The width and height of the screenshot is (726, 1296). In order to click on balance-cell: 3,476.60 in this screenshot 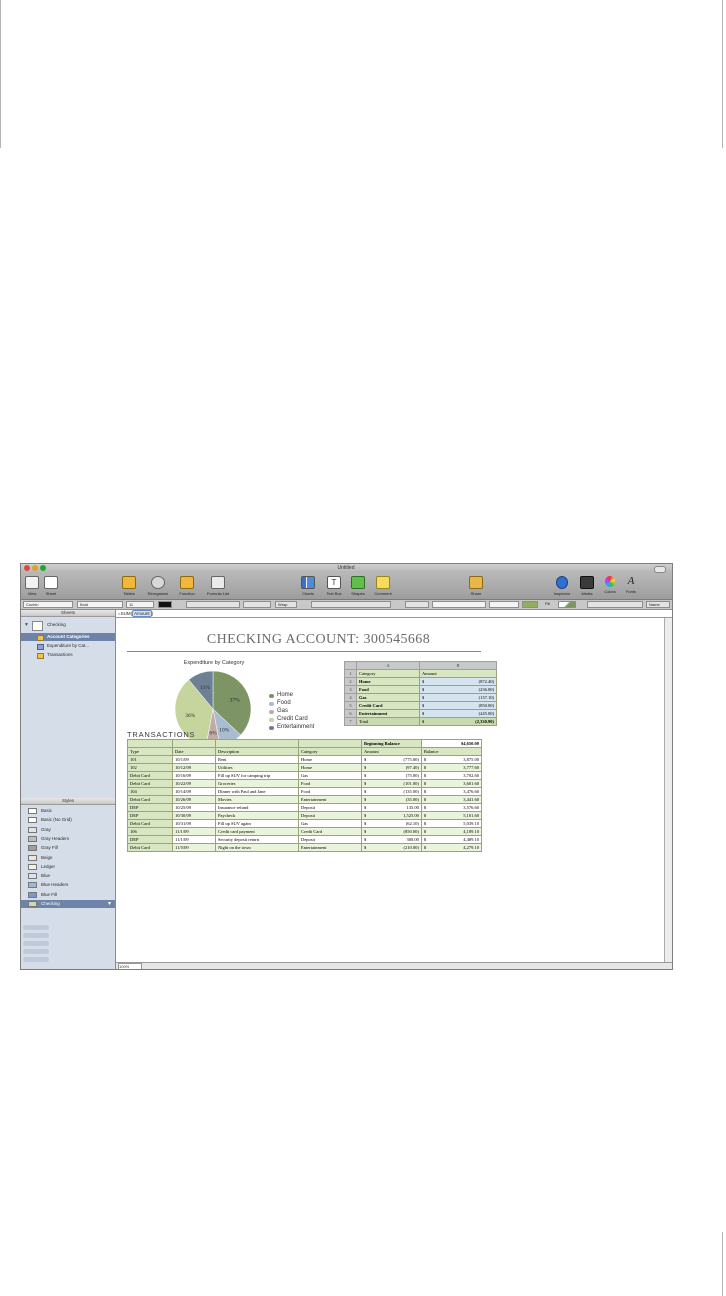, I will do `click(459, 791)`.